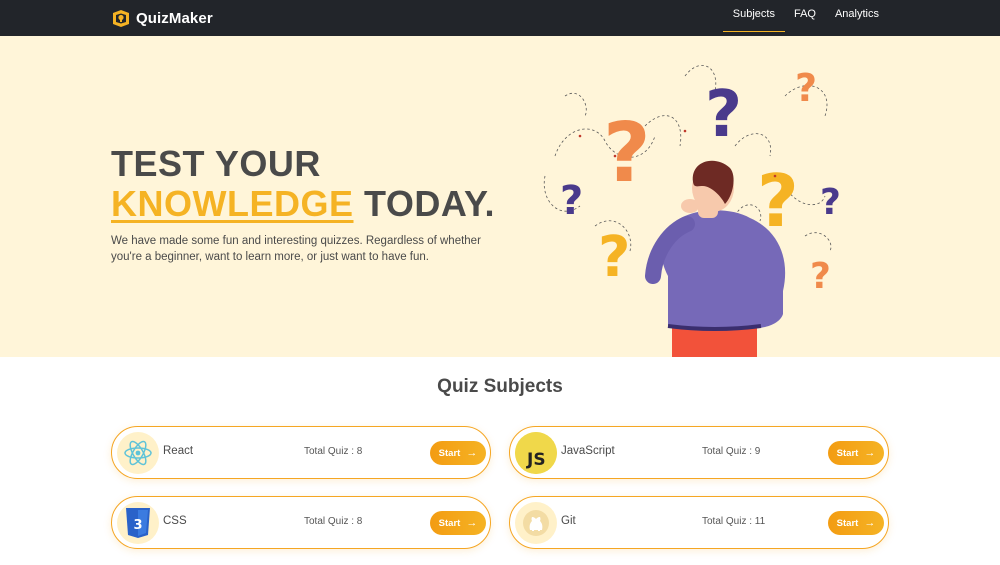  Describe the element at coordinates (754, 18) in the screenshot. I see `nav-subjects: Subjects` at that location.